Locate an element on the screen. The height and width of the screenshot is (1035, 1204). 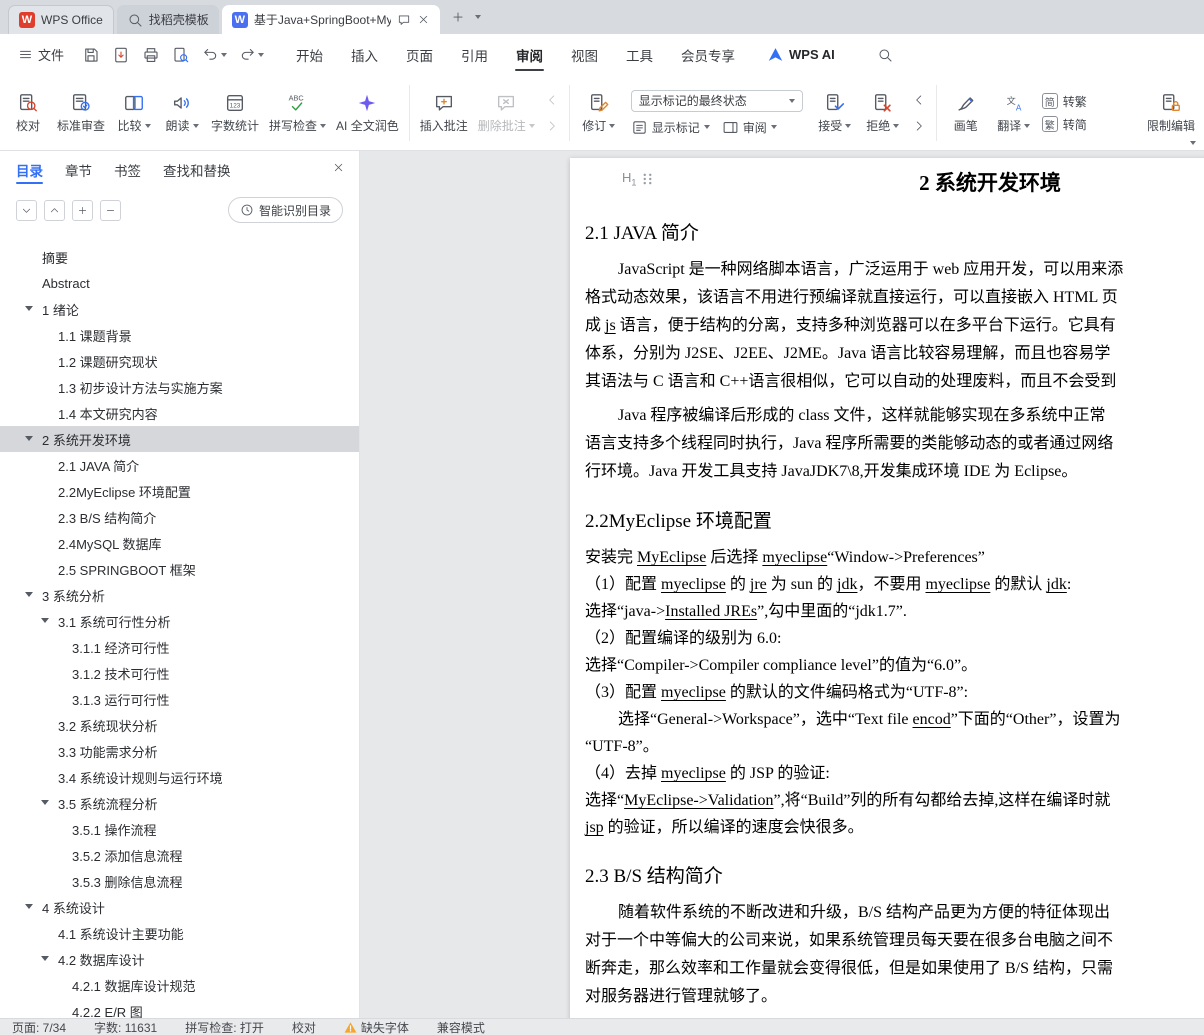
document-tab: W 基于Java+SpringBoot+MyS is located at coordinates (330, 19).